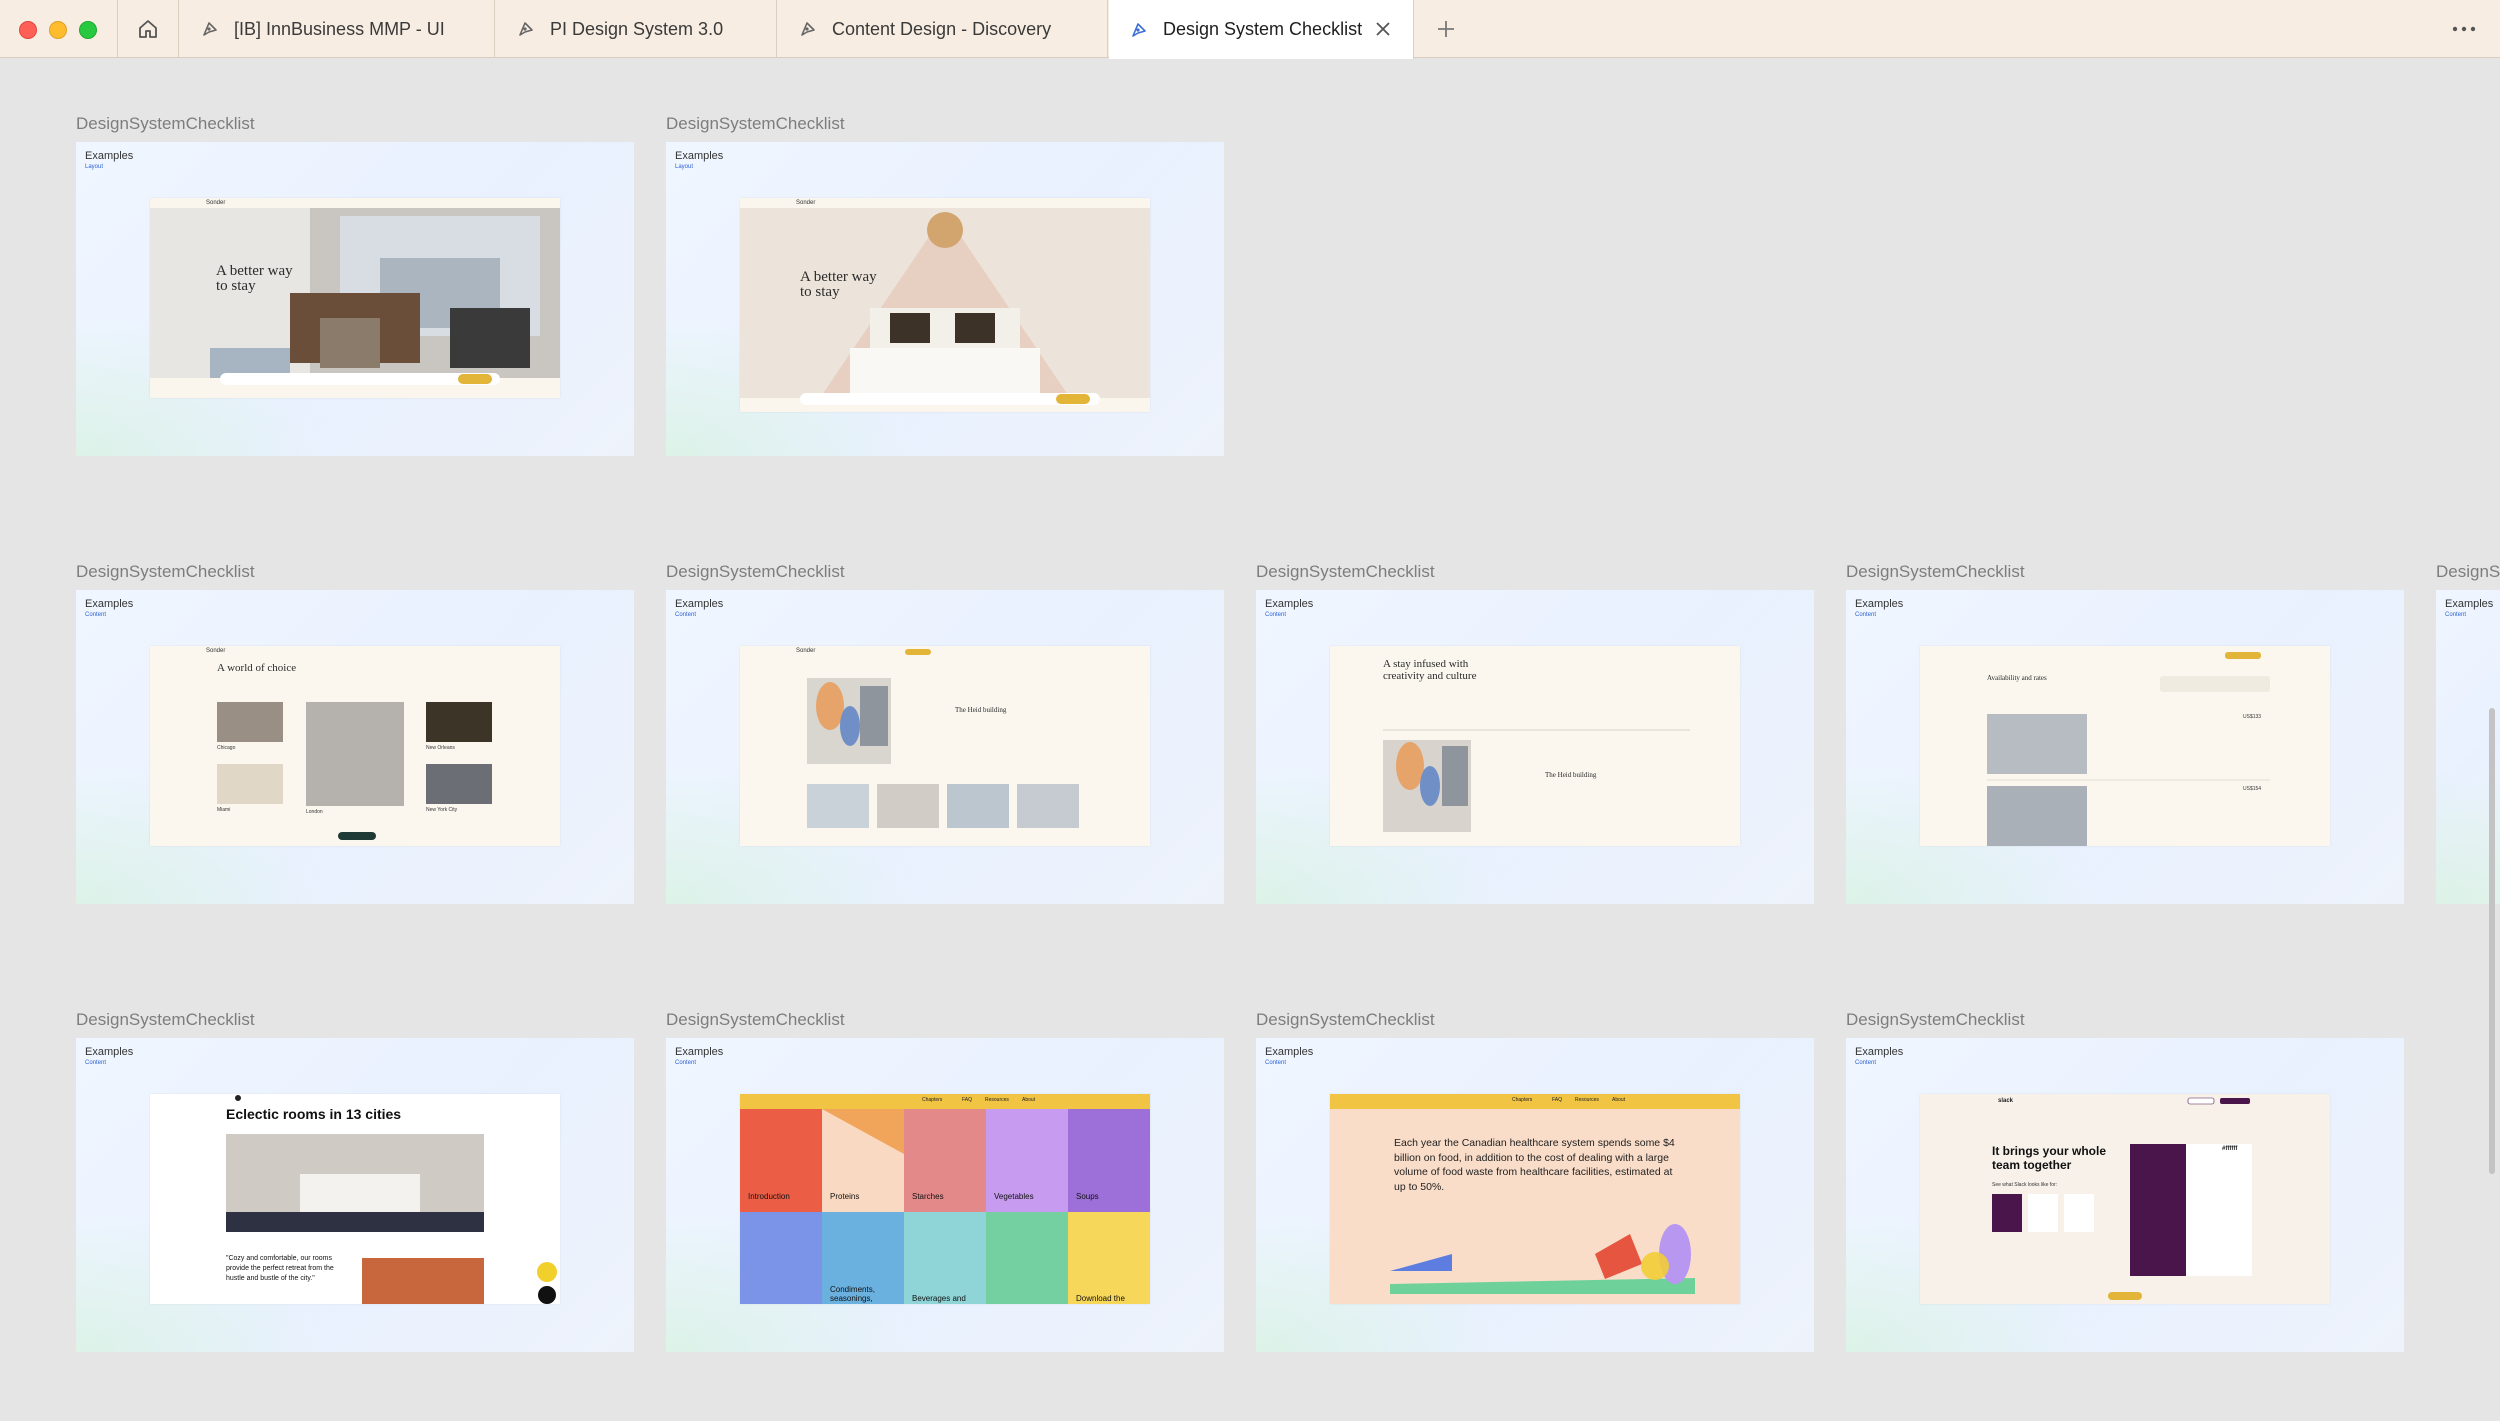 Image resolution: width=2500 pixels, height=1421 pixels. I want to click on food-tile-label: Download the, so click(1100, 1298).